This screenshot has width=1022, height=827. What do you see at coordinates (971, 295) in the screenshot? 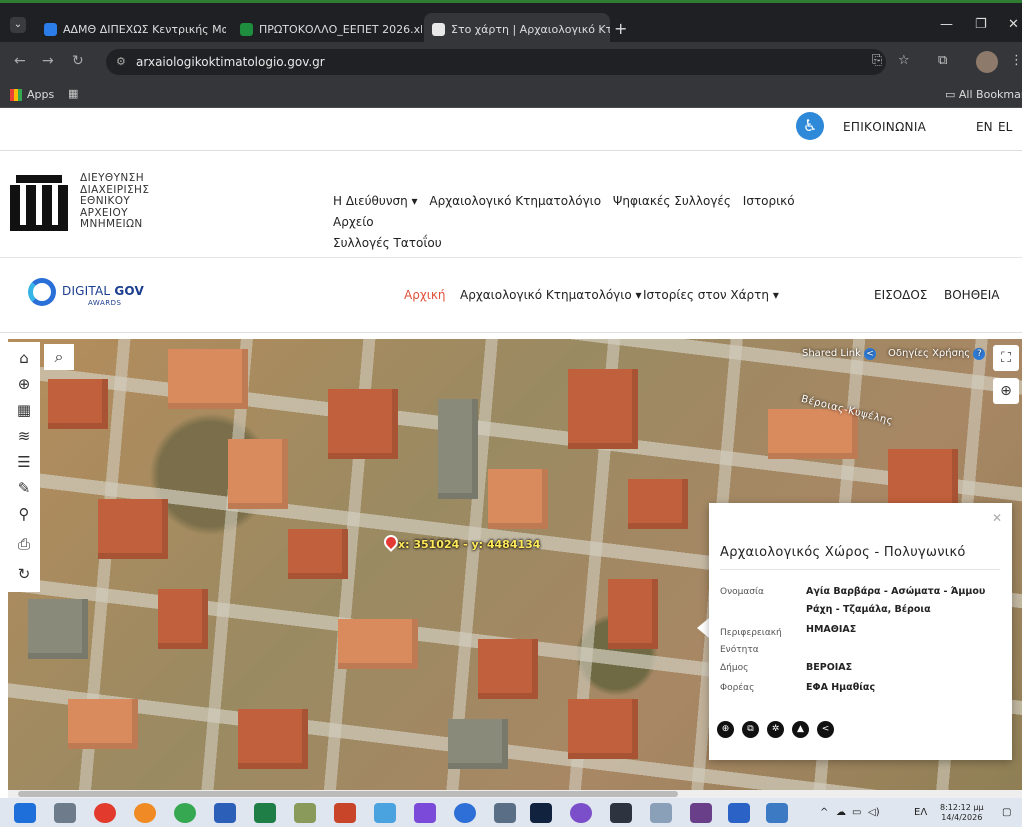
I see `nav-help: ΒΟΗΘΕΙΑ` at bounding box center [971, 295].